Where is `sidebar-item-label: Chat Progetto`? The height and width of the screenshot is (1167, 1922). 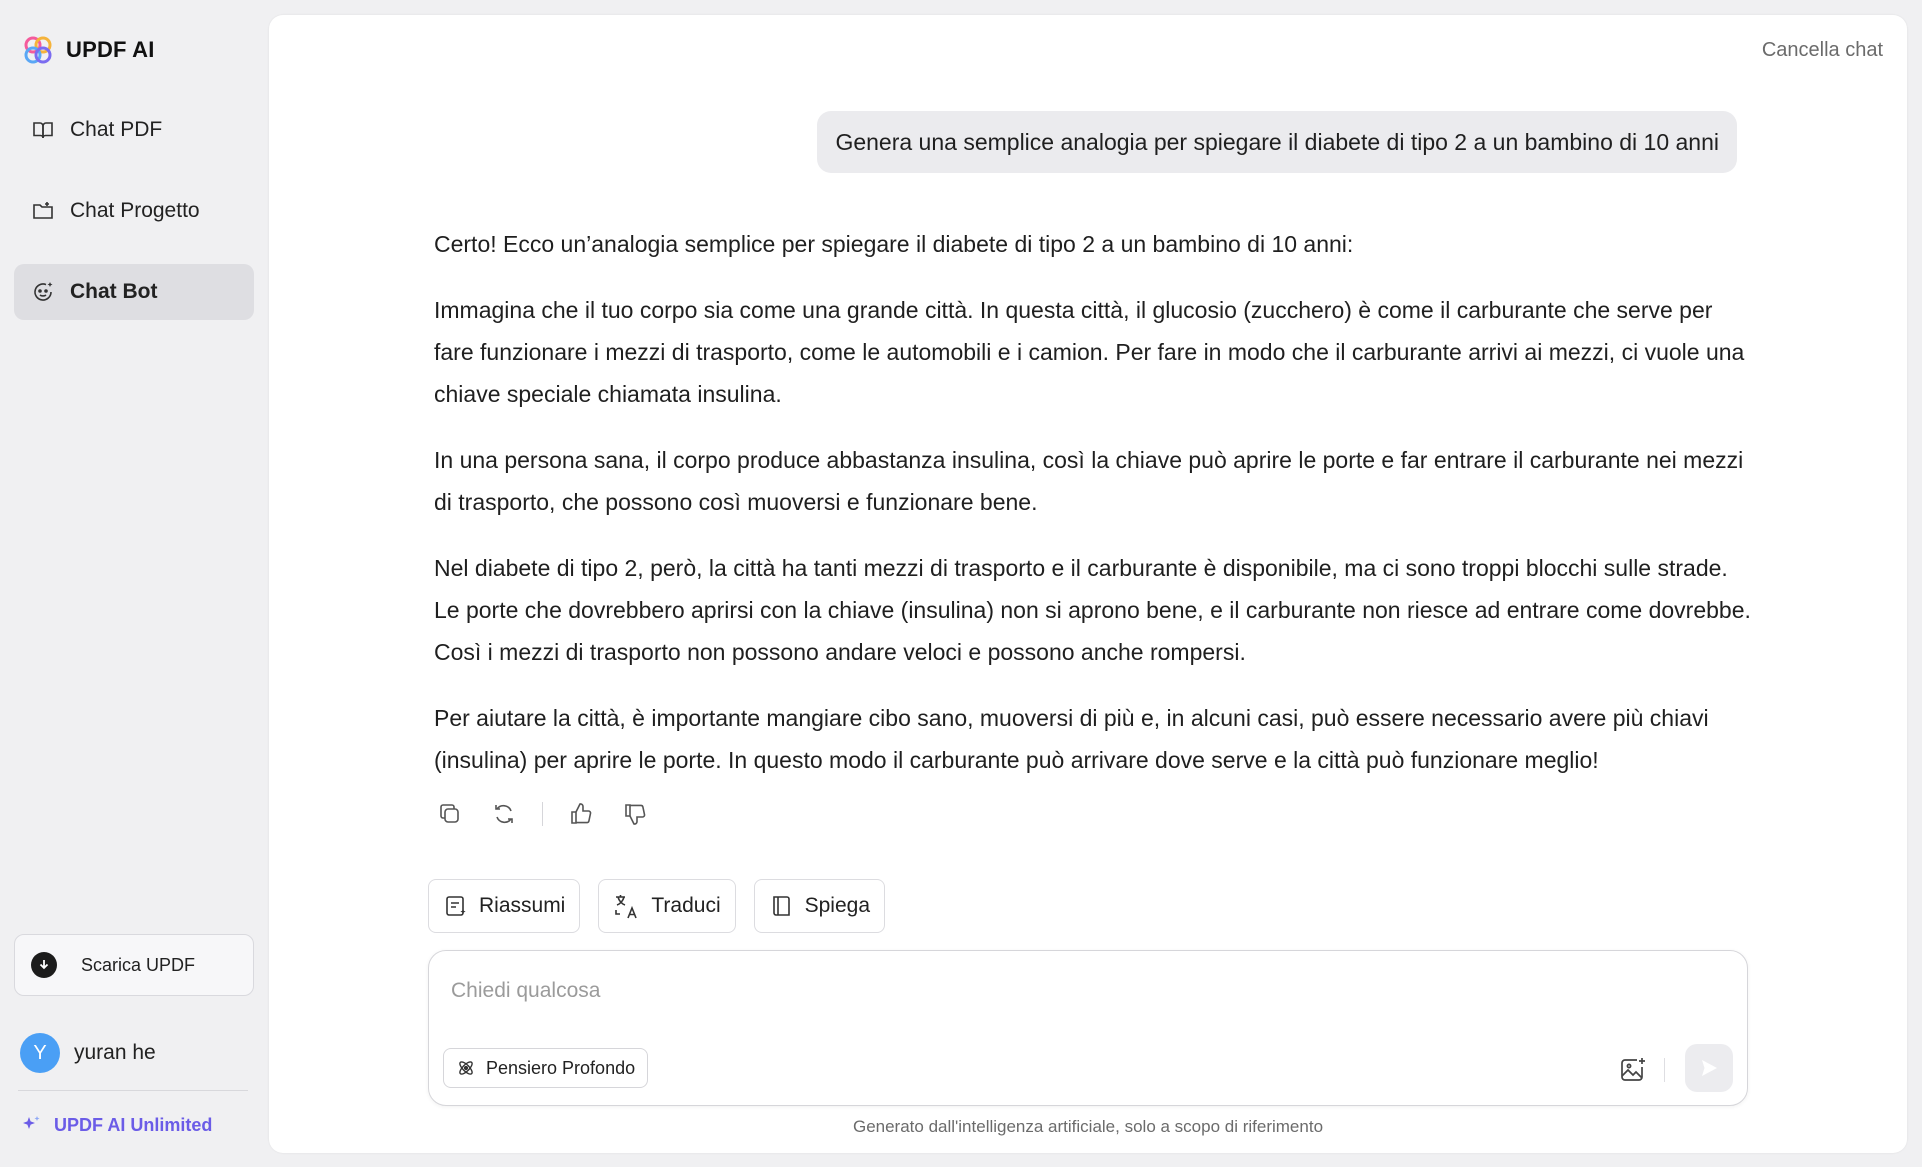 sidebar-item-label: Chat Progetto is located at coordinates (135, 210).